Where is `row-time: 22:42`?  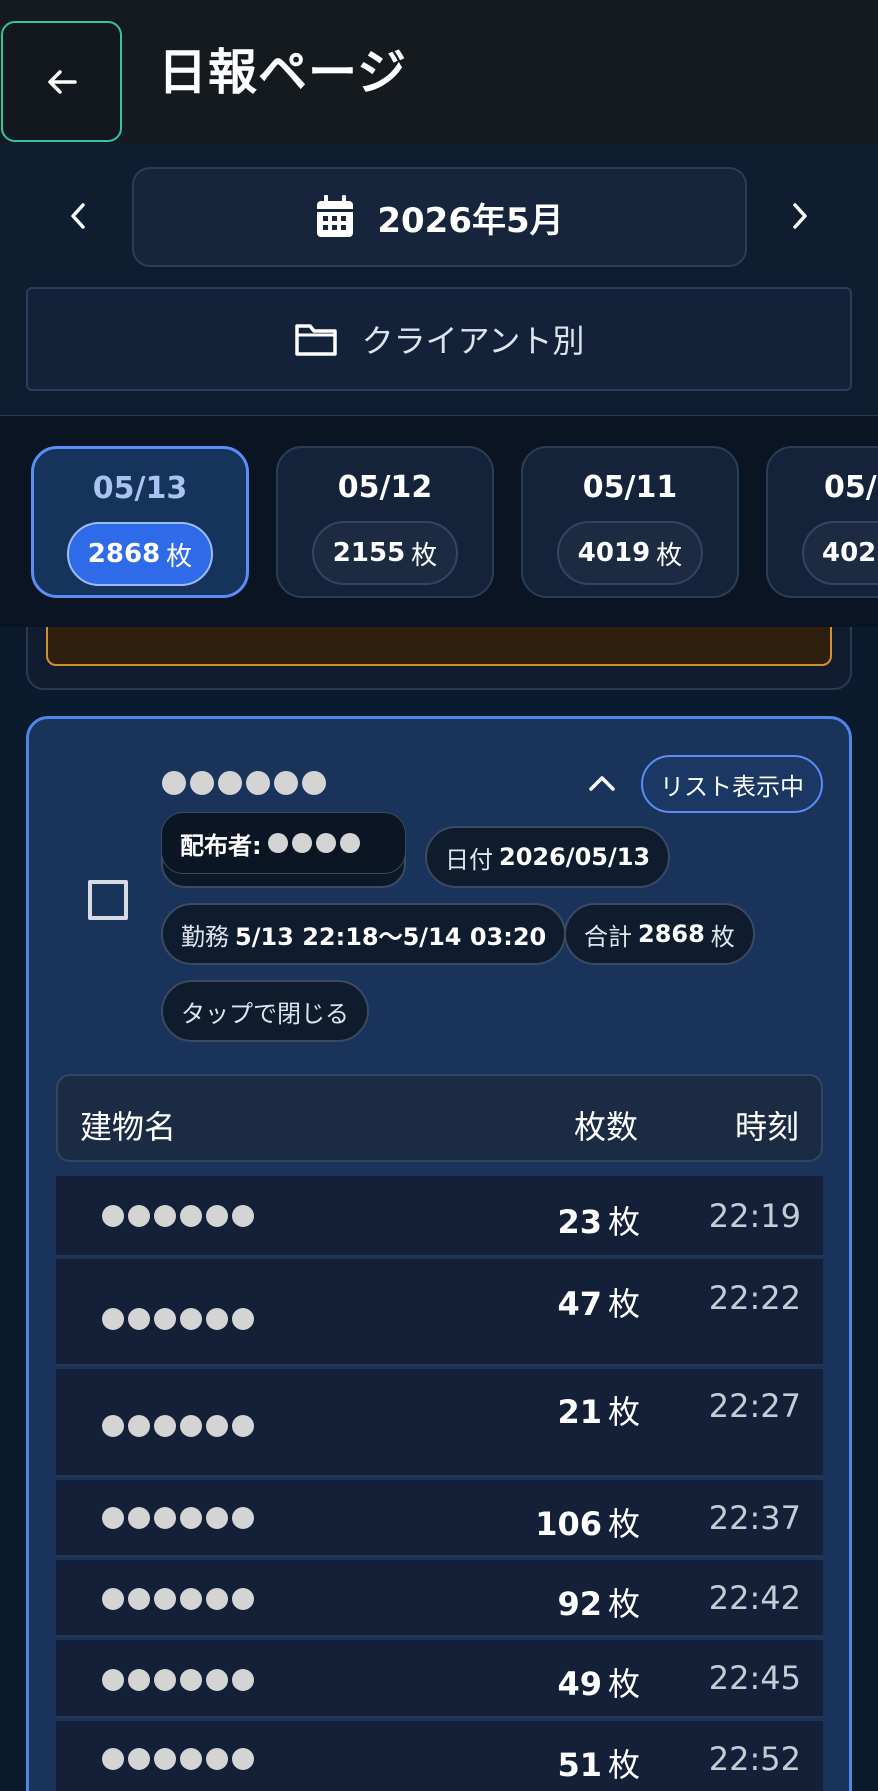 row-time: 22:42 is located at coordinates (754, 1598).